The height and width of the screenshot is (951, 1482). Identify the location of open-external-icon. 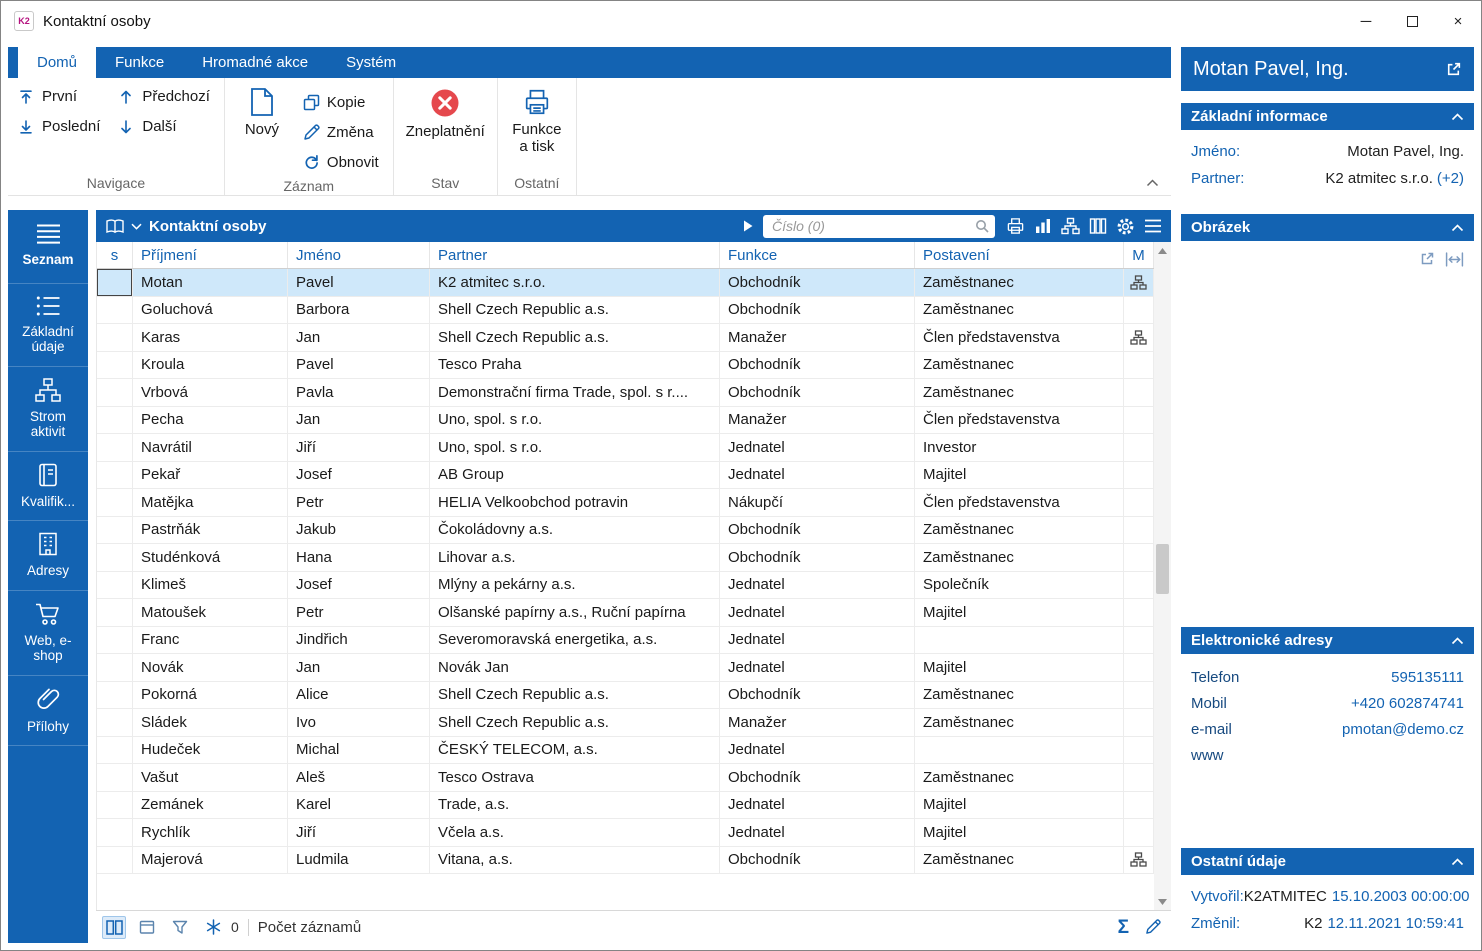
(1453, 69).